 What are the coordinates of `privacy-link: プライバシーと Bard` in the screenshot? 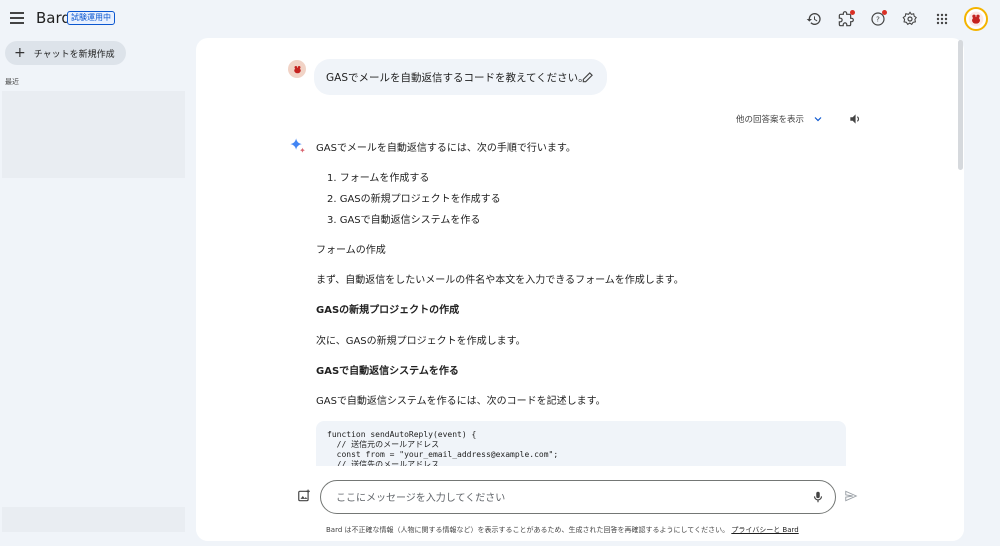 It's located at (764, 530).